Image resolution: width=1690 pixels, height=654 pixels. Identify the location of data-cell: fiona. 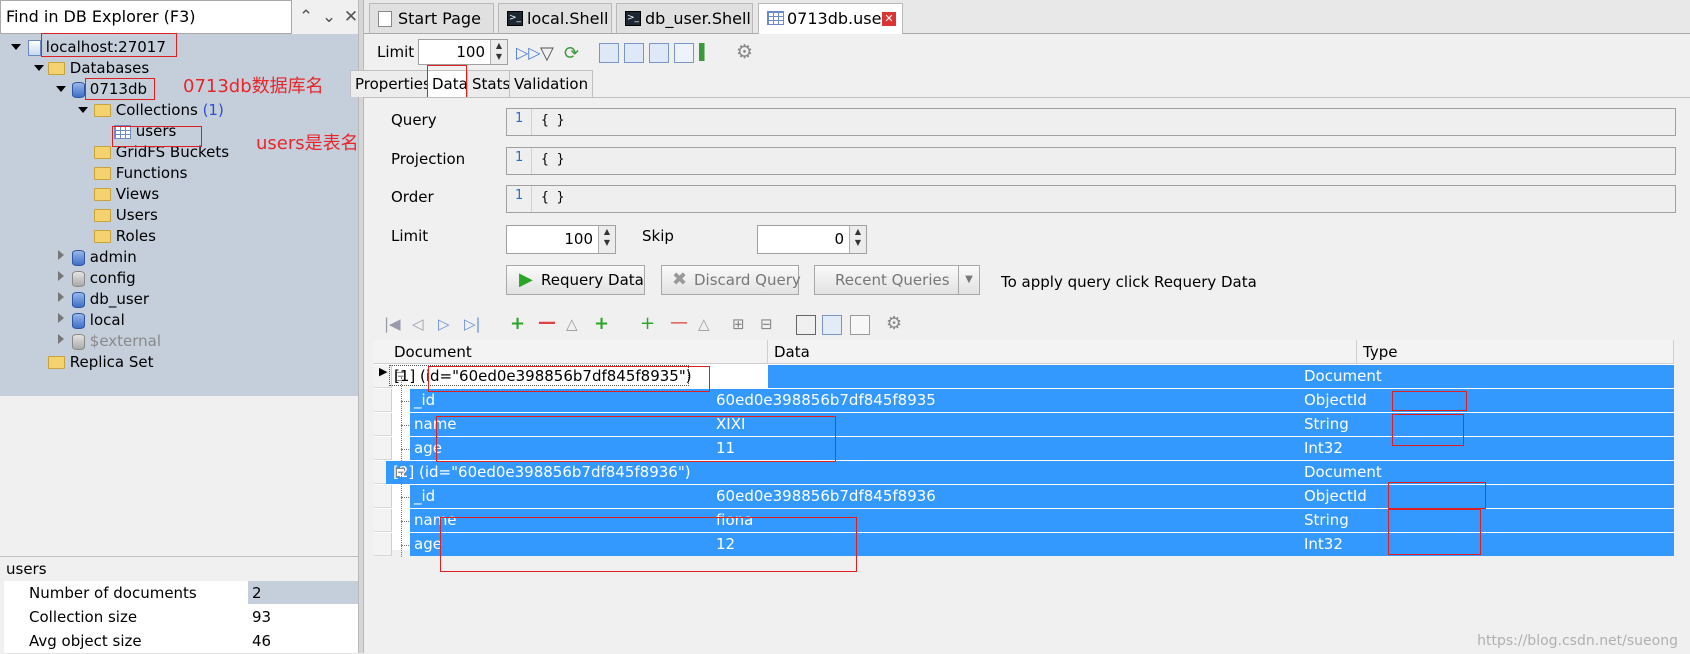
(734, 520).